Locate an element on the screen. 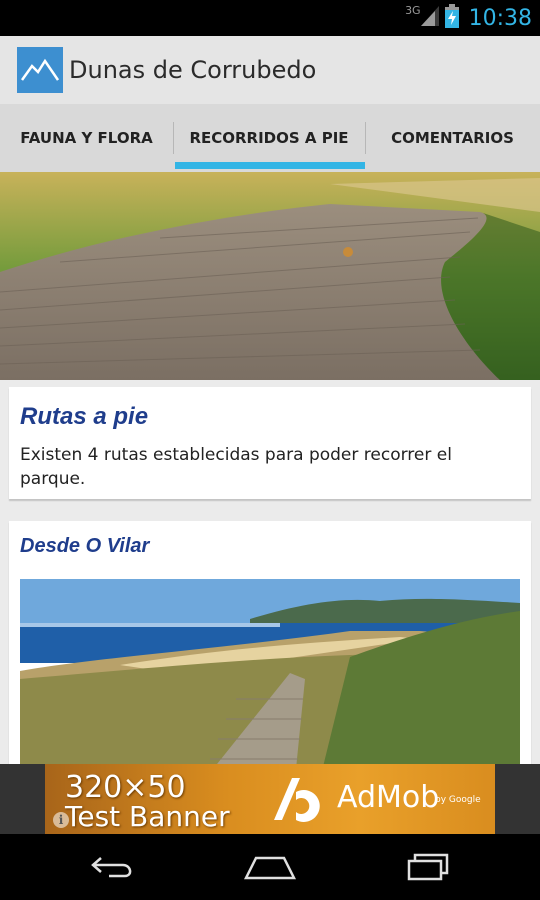 This screenshot has width=540, height=900. mountain-icon is located at coordinates (40, 70).